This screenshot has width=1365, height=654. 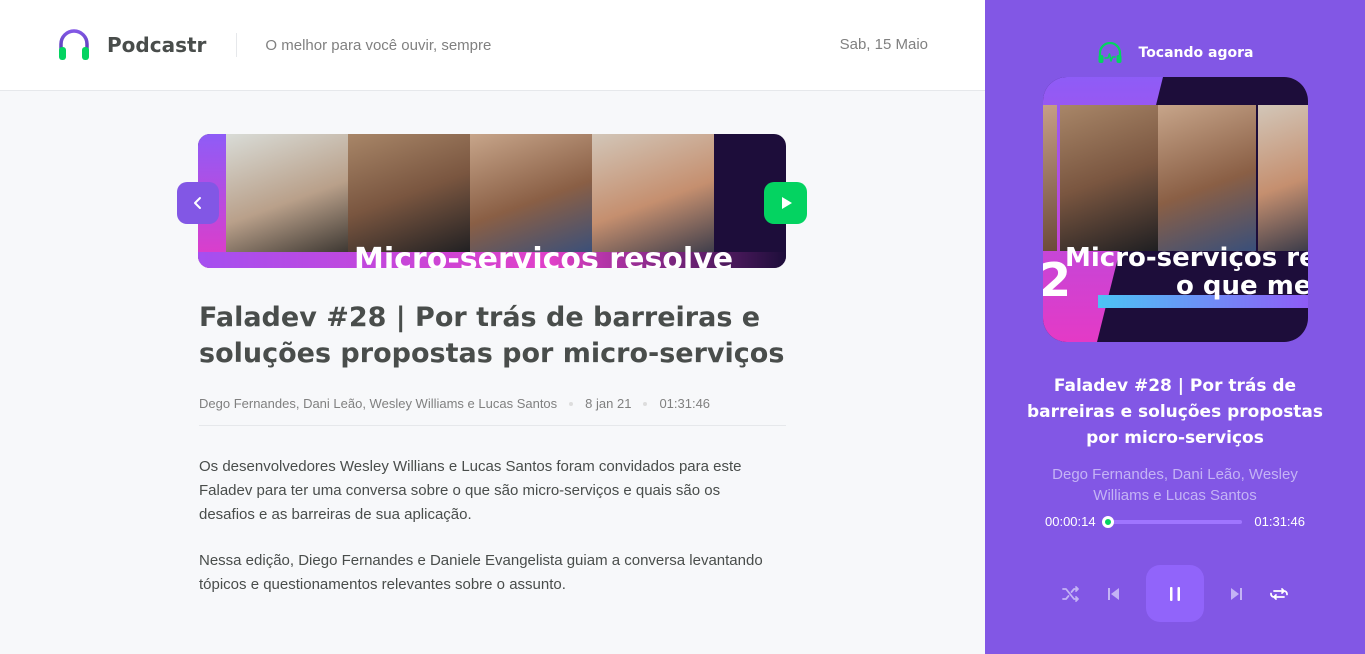 I want to click on divider, so click(x=492, y=425).